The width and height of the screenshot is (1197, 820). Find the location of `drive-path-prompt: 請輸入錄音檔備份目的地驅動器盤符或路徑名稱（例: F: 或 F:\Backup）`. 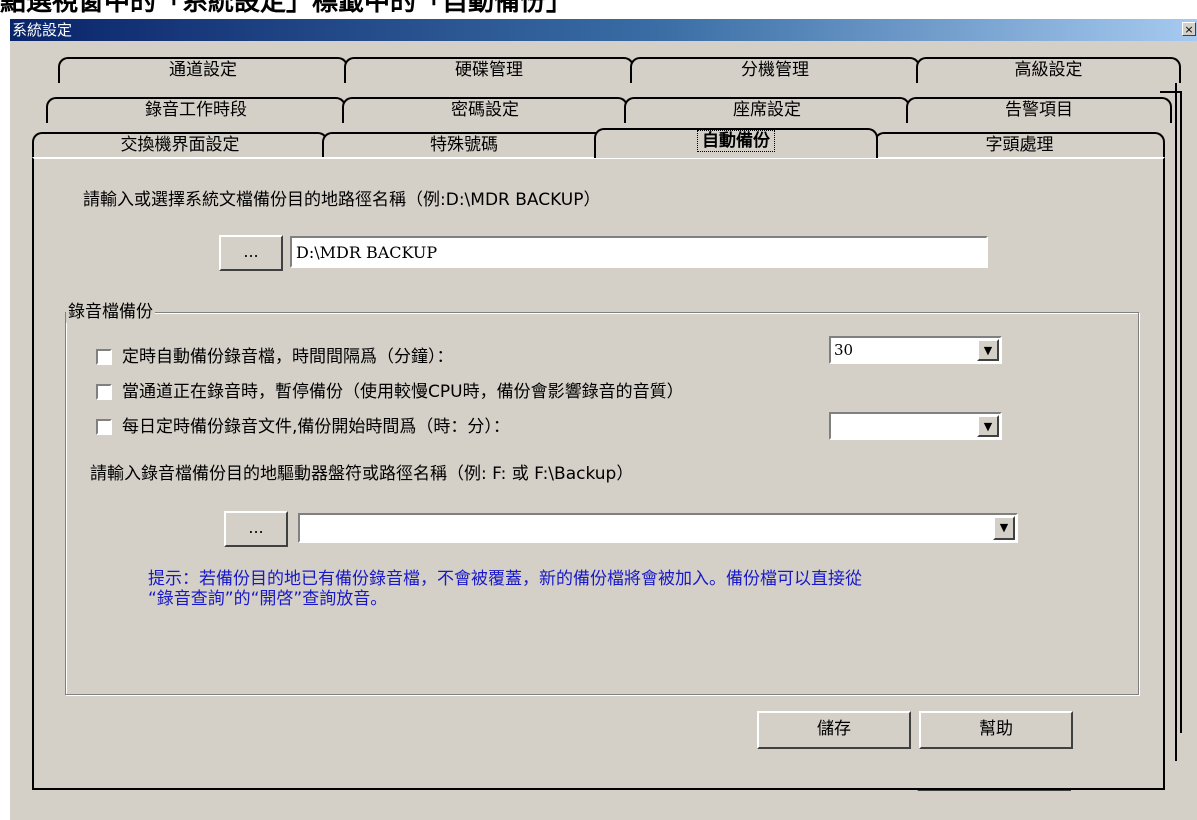

drive-path-prompt: 請輸入錄音檔備份目的地驅動器盤符或路徑名稱（例: F: 或 F:\Backup） is located at coordinates (362, 474).